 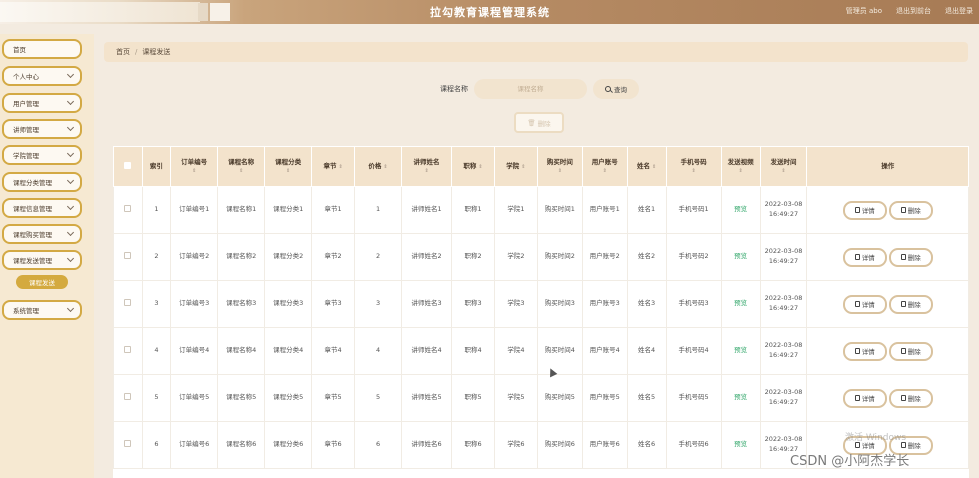 I want to click on sidebar-item: 课程购买管理, so click(x=42, y=234).